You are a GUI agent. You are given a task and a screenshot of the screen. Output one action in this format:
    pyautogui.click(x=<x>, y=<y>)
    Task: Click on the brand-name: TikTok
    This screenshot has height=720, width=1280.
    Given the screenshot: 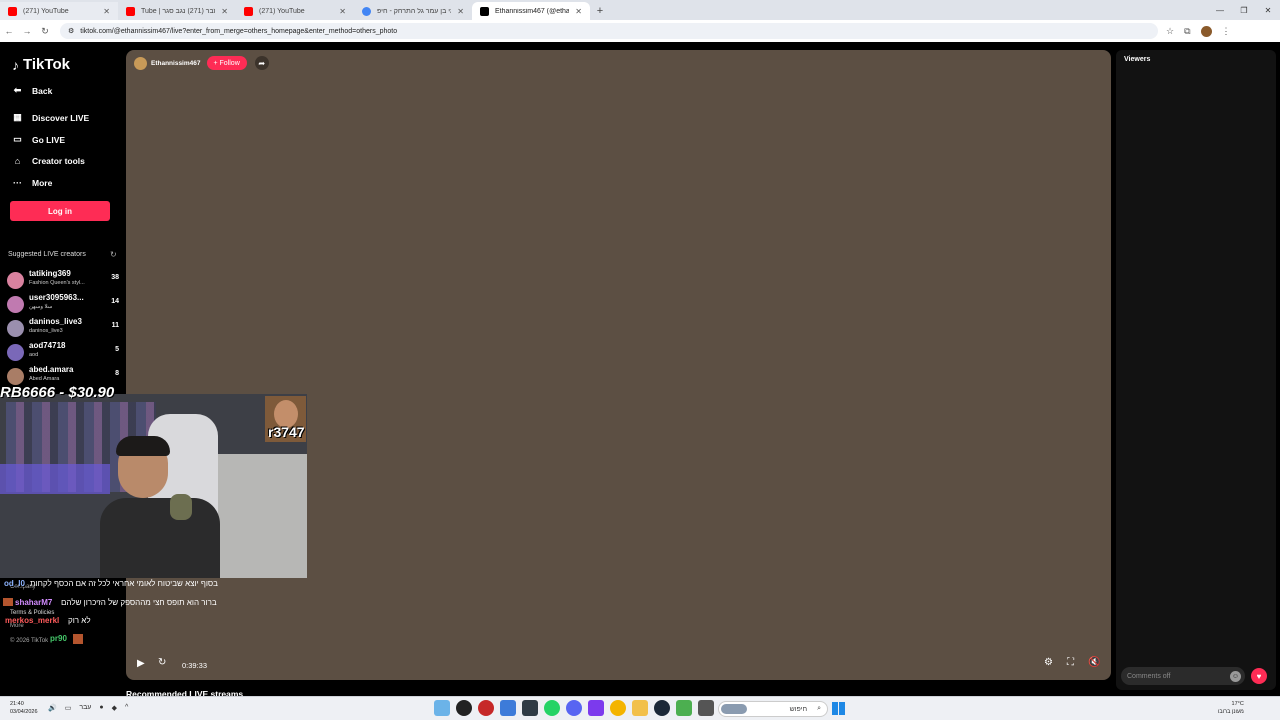 What is the action you would take?
    pyautogui.click(x=46, y=64)
    